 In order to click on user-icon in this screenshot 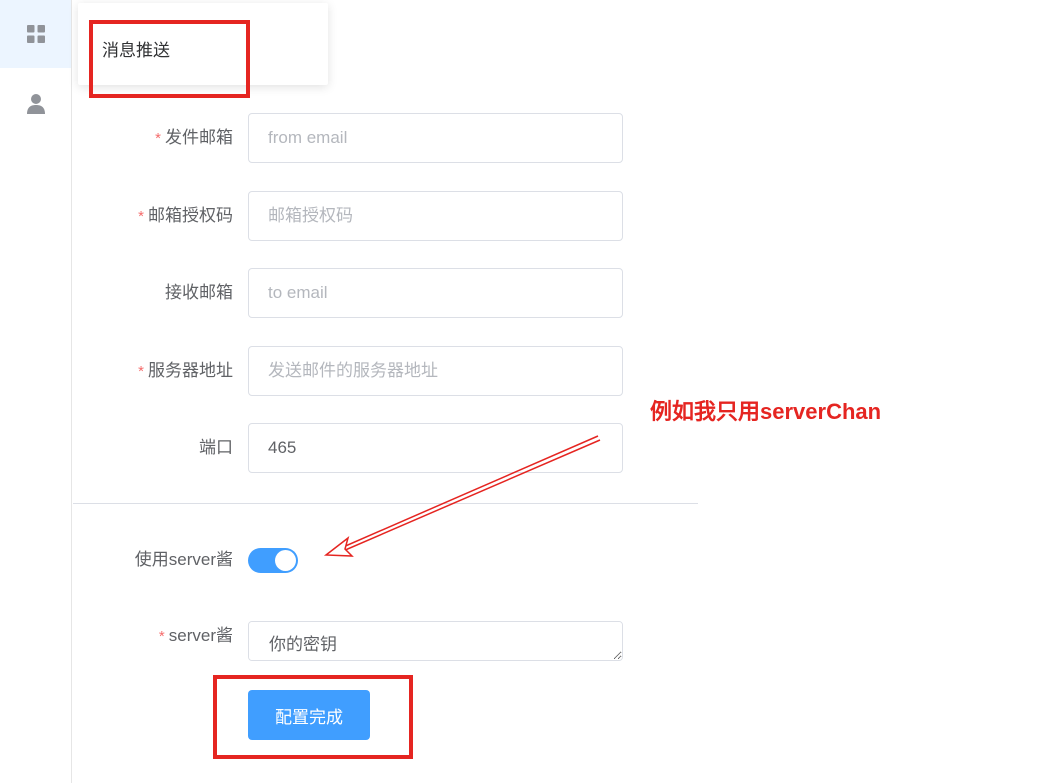, I will do `click(35, 104)`.